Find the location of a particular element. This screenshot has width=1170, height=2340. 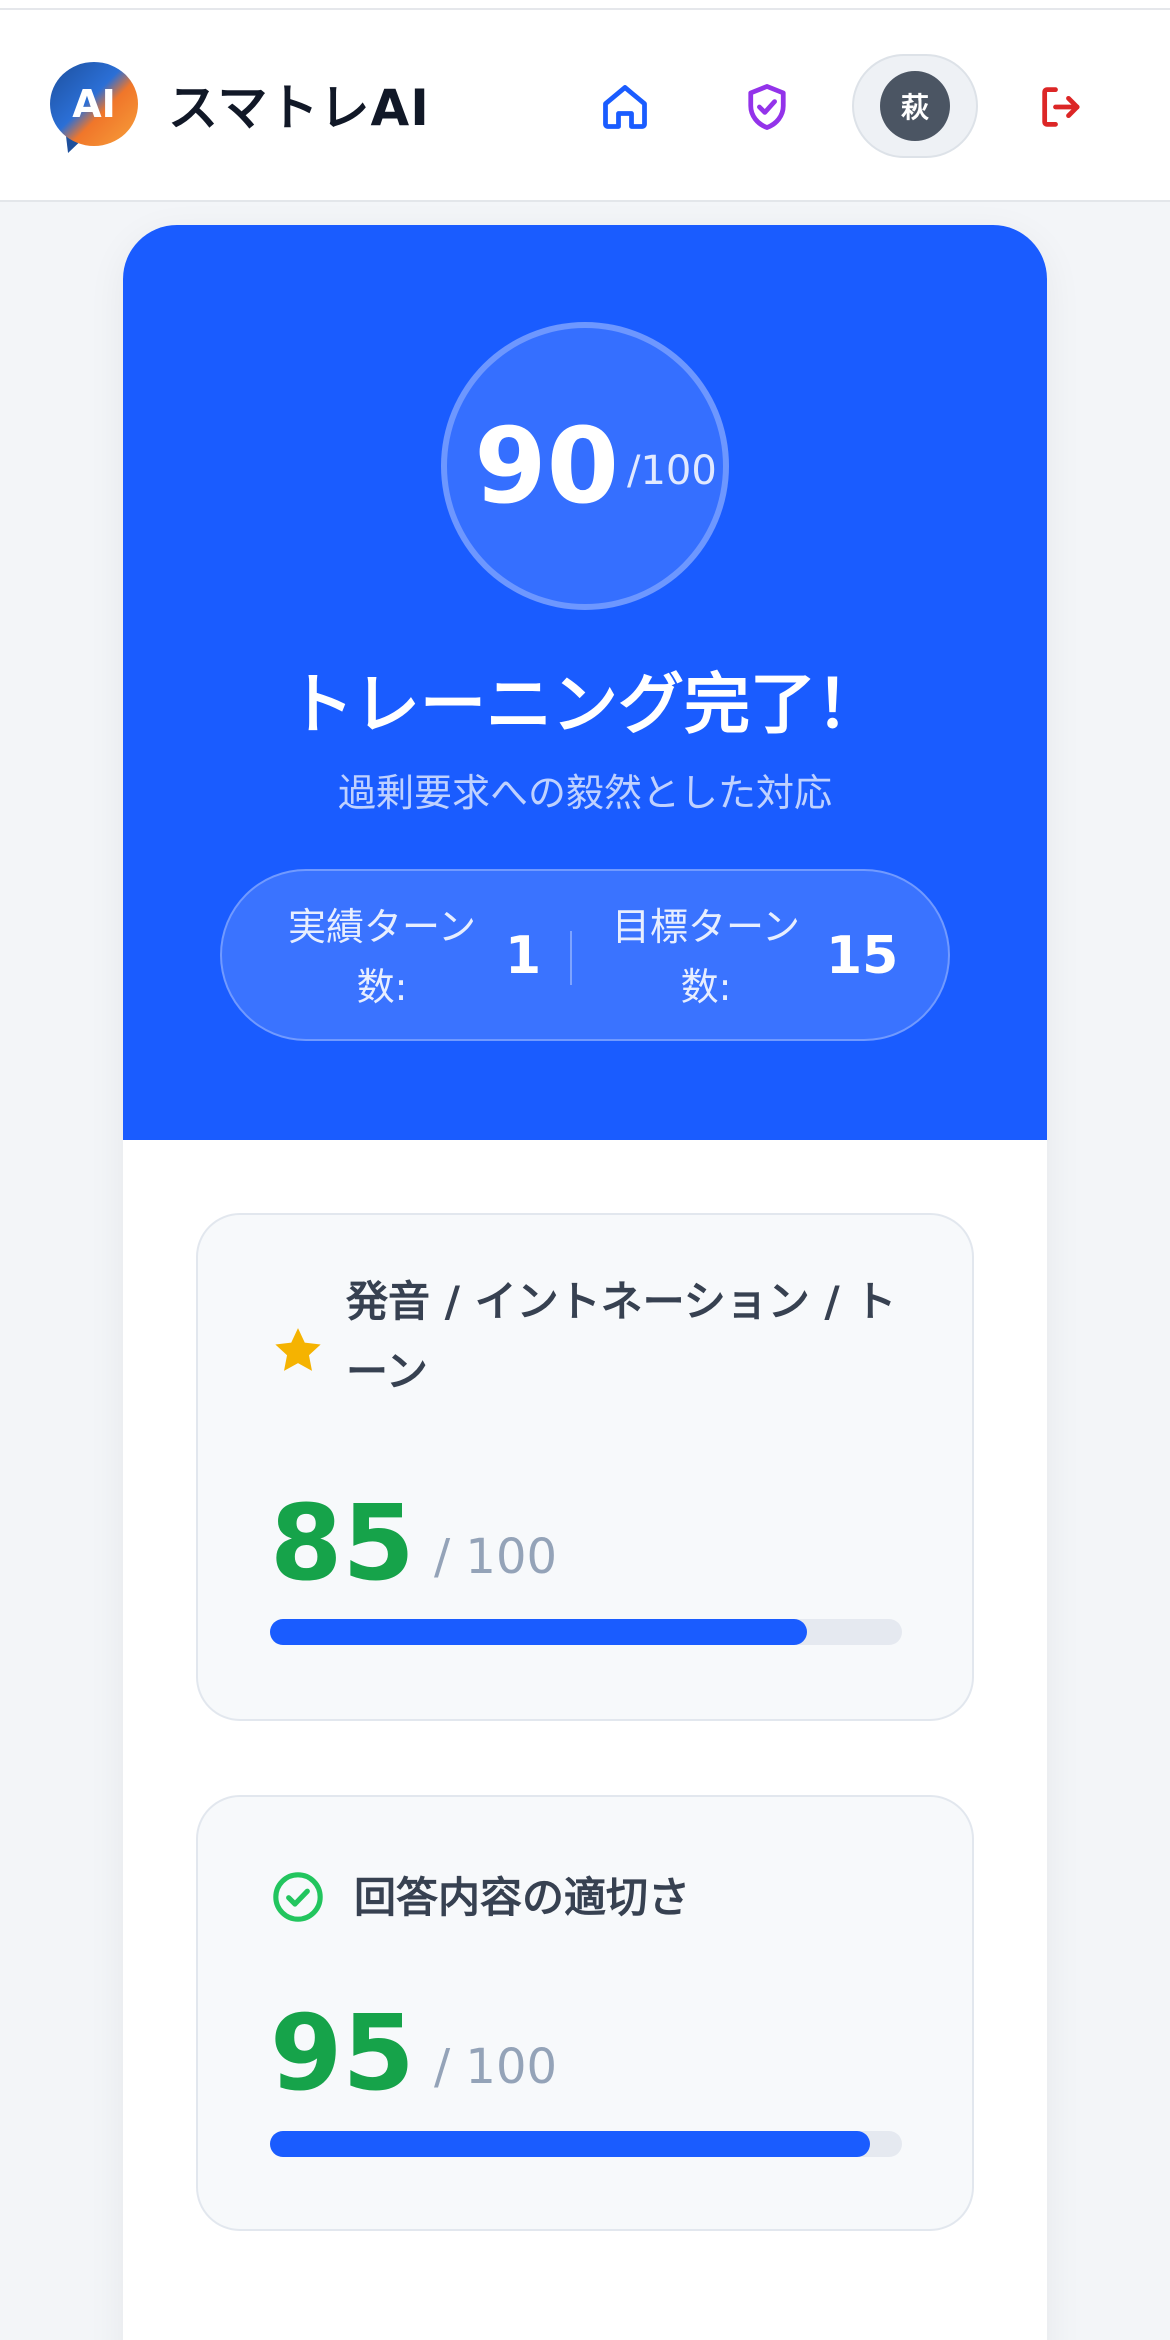

total-score-max: /100 is located at coordinates (672, 471).